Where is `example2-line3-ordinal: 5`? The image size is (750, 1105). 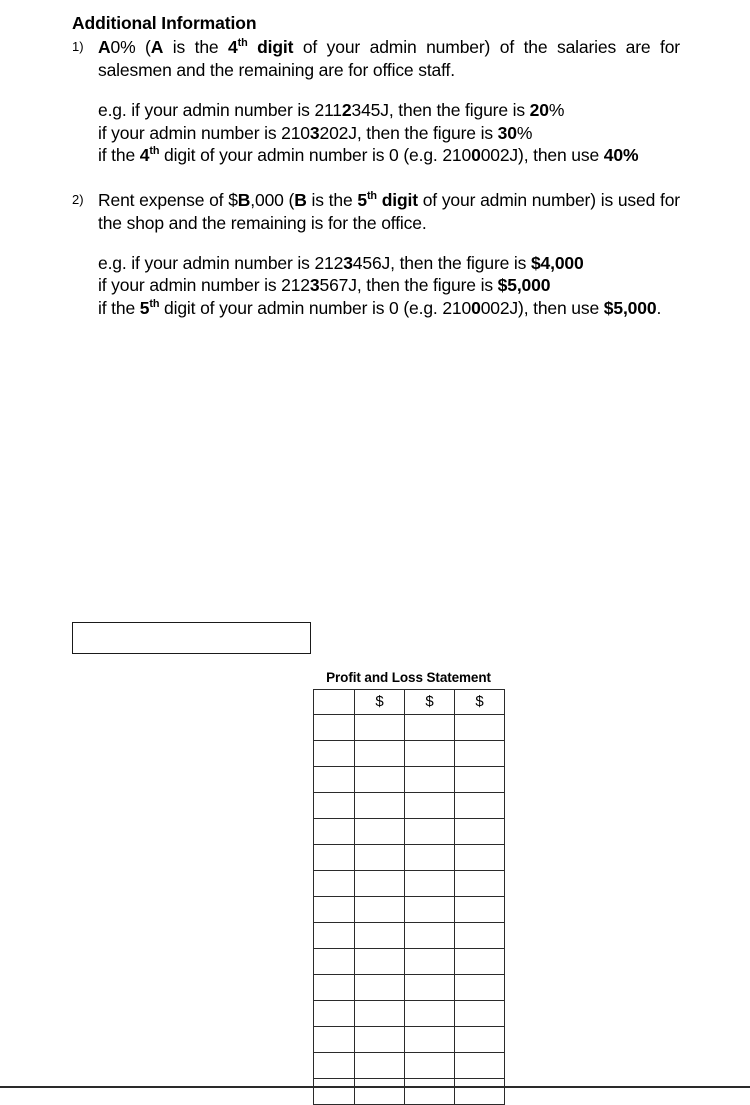
example2-line3-ordinal: 5 is located at coordinates (144, 308).